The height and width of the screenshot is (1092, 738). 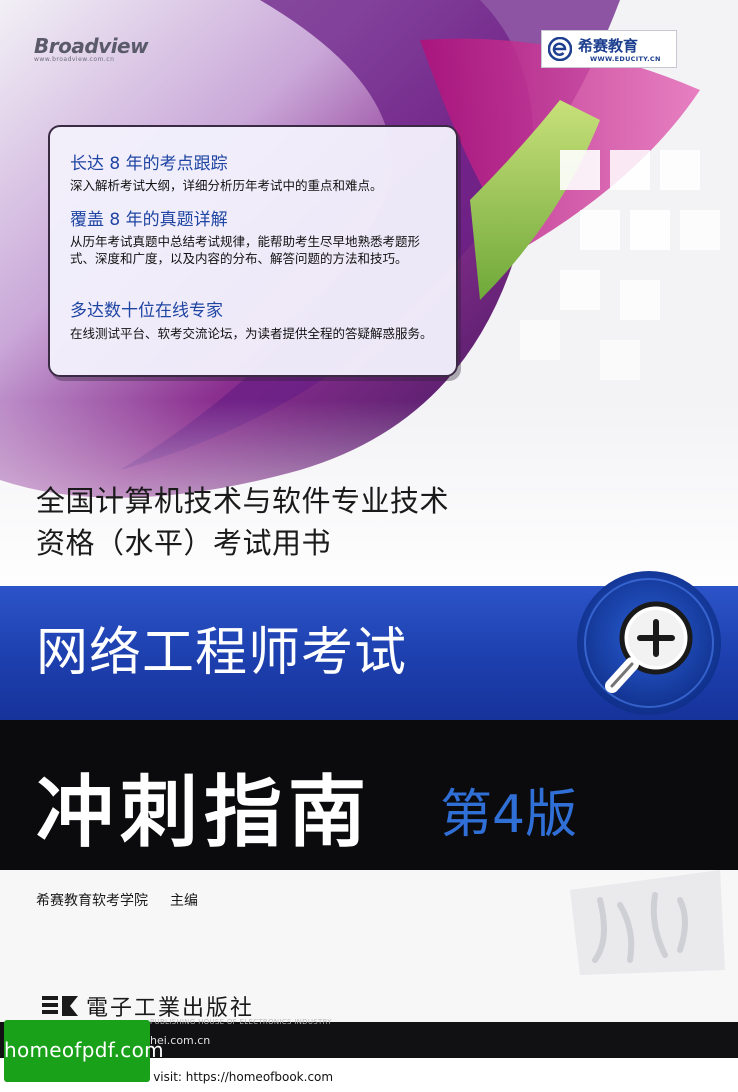 I want to click on educity-e-icon, so click(x=560, y=49).